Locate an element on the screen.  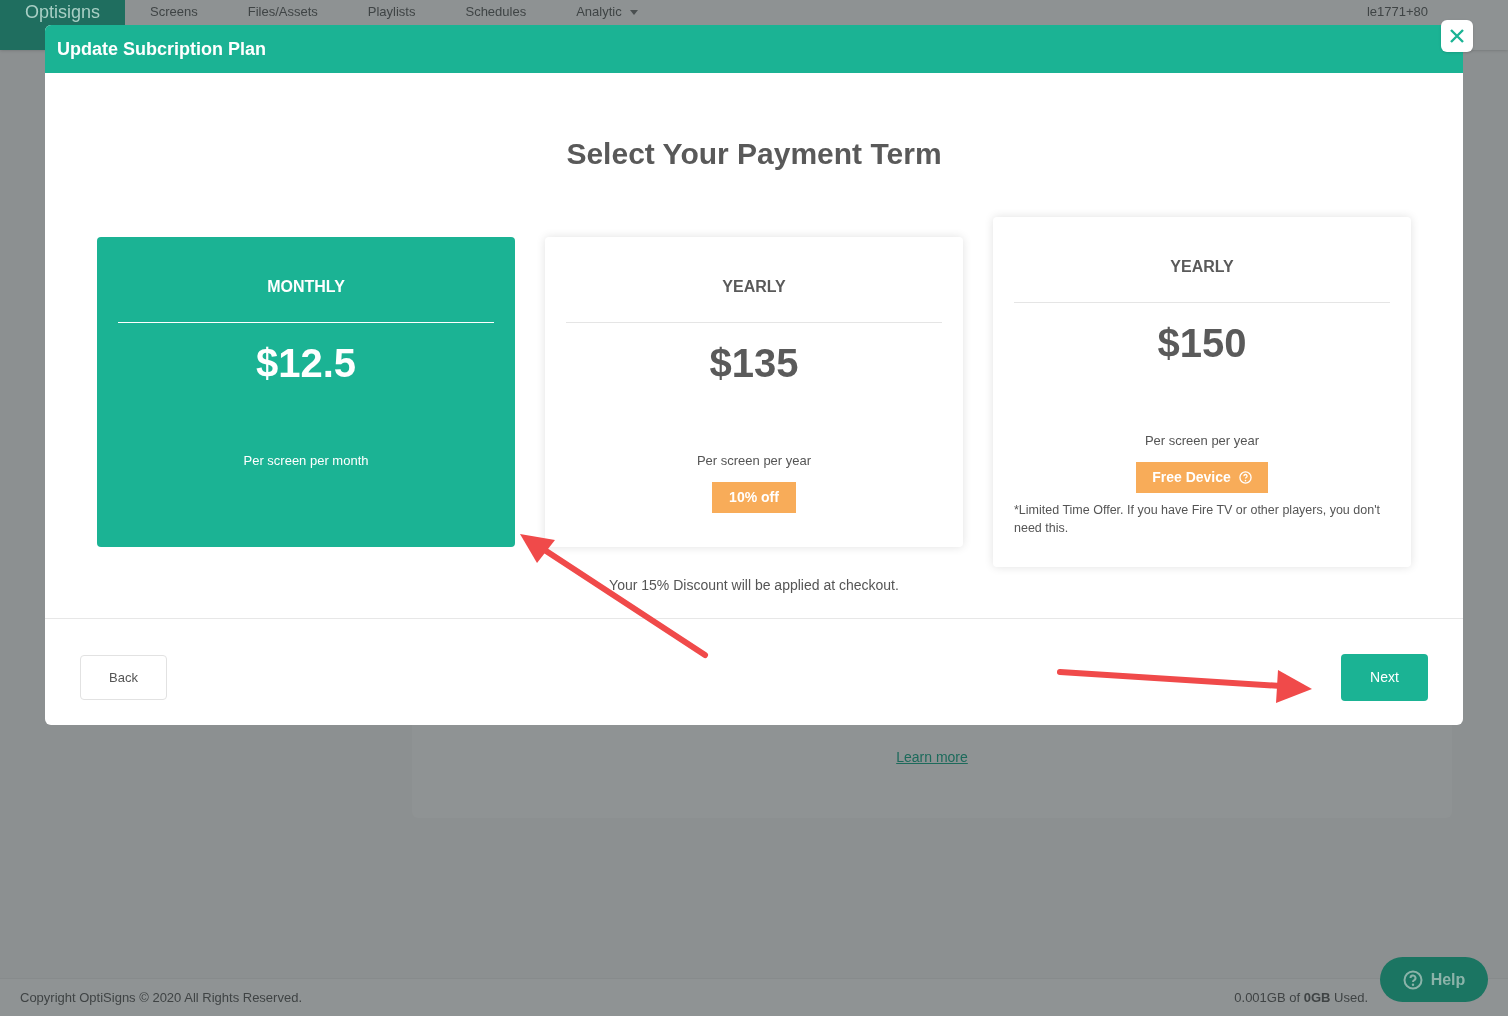
plan-price: $12.5 is located at coordinates (306, 363).